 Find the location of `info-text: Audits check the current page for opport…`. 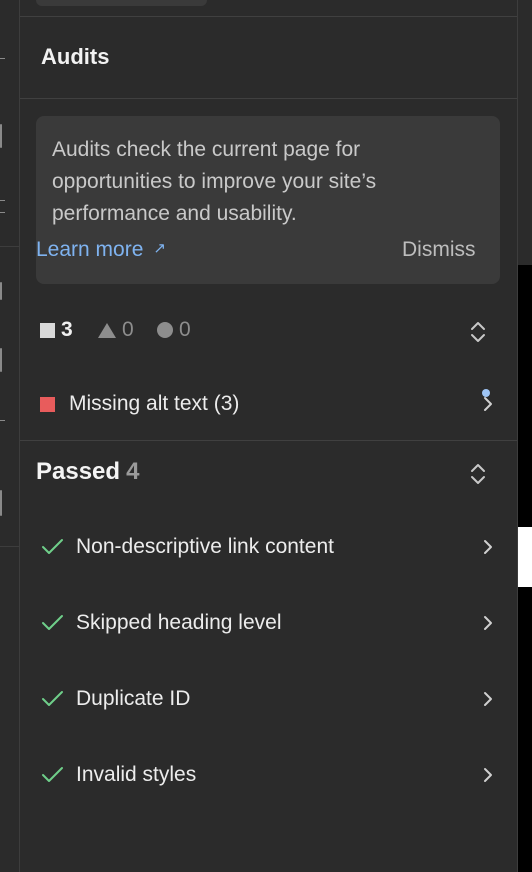

info-text: Audits check the current page for opport… is located at coordinates (214, 181).